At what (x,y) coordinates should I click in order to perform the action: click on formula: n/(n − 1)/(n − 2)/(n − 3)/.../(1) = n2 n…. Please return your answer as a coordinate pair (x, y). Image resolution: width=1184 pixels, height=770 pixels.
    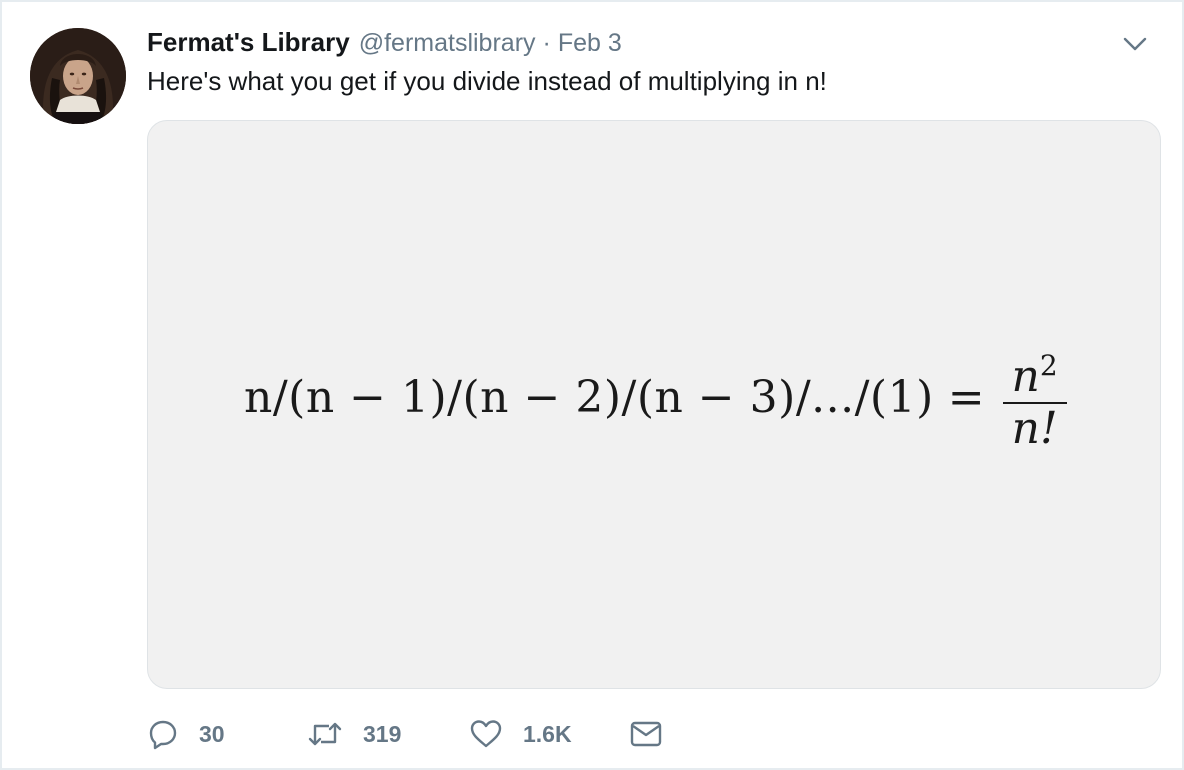
    Looking at the image, I should click on (655, 397).